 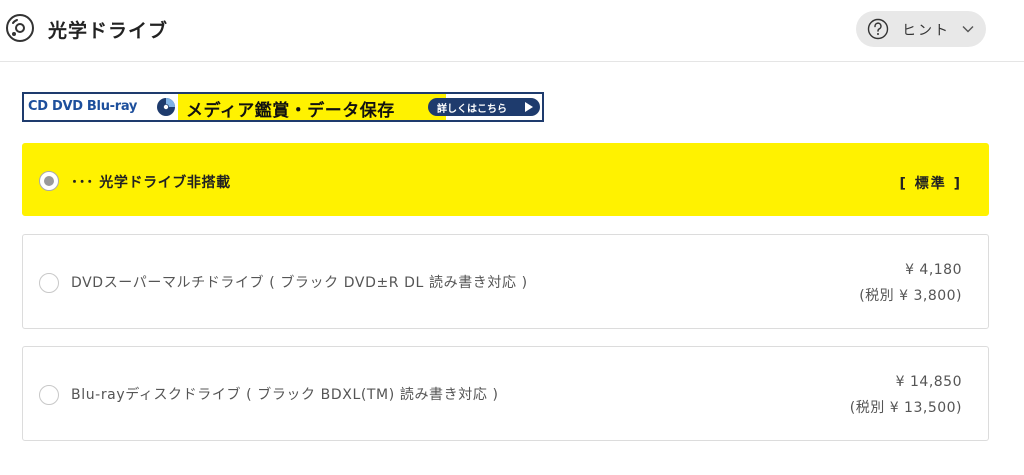 What do you see at coordinates (83, 106) in the screenshot?
I see `banner-media-types: CD DVD Blu-ray` at bounding box center [83, 106].